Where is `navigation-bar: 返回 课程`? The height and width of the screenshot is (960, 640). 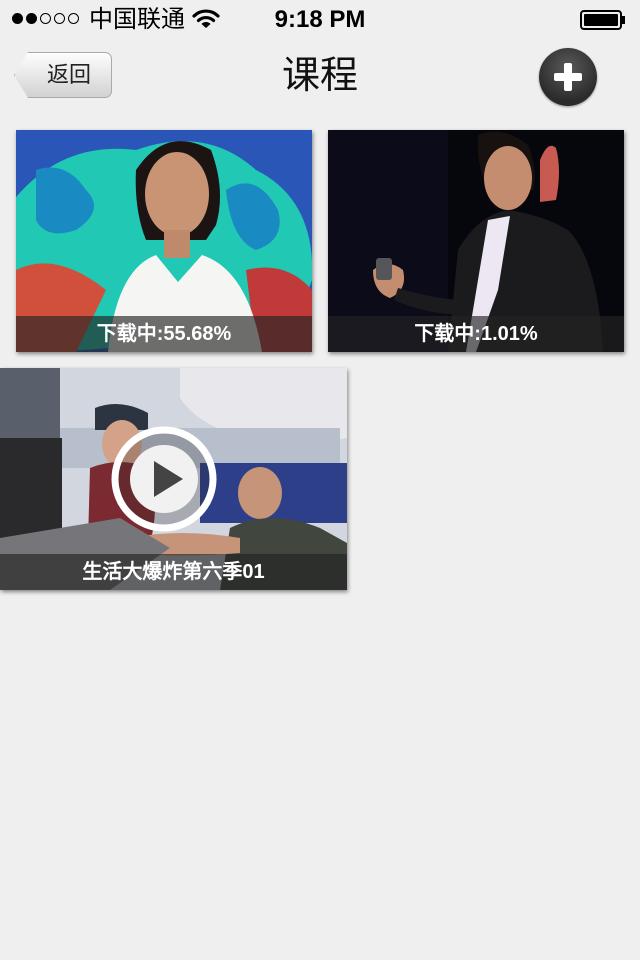 navigation-bar: 返回 课程 is located at coordinates (320, 84).